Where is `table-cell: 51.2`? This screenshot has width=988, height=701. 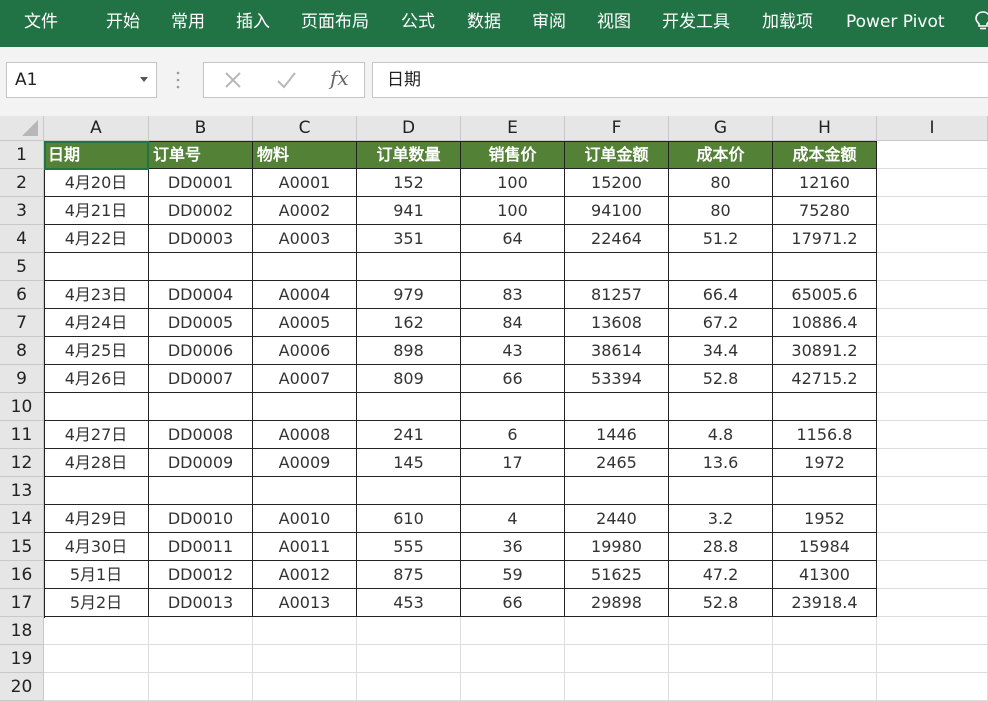 table-cell: 51.2 is located at coordinates (721, 239).